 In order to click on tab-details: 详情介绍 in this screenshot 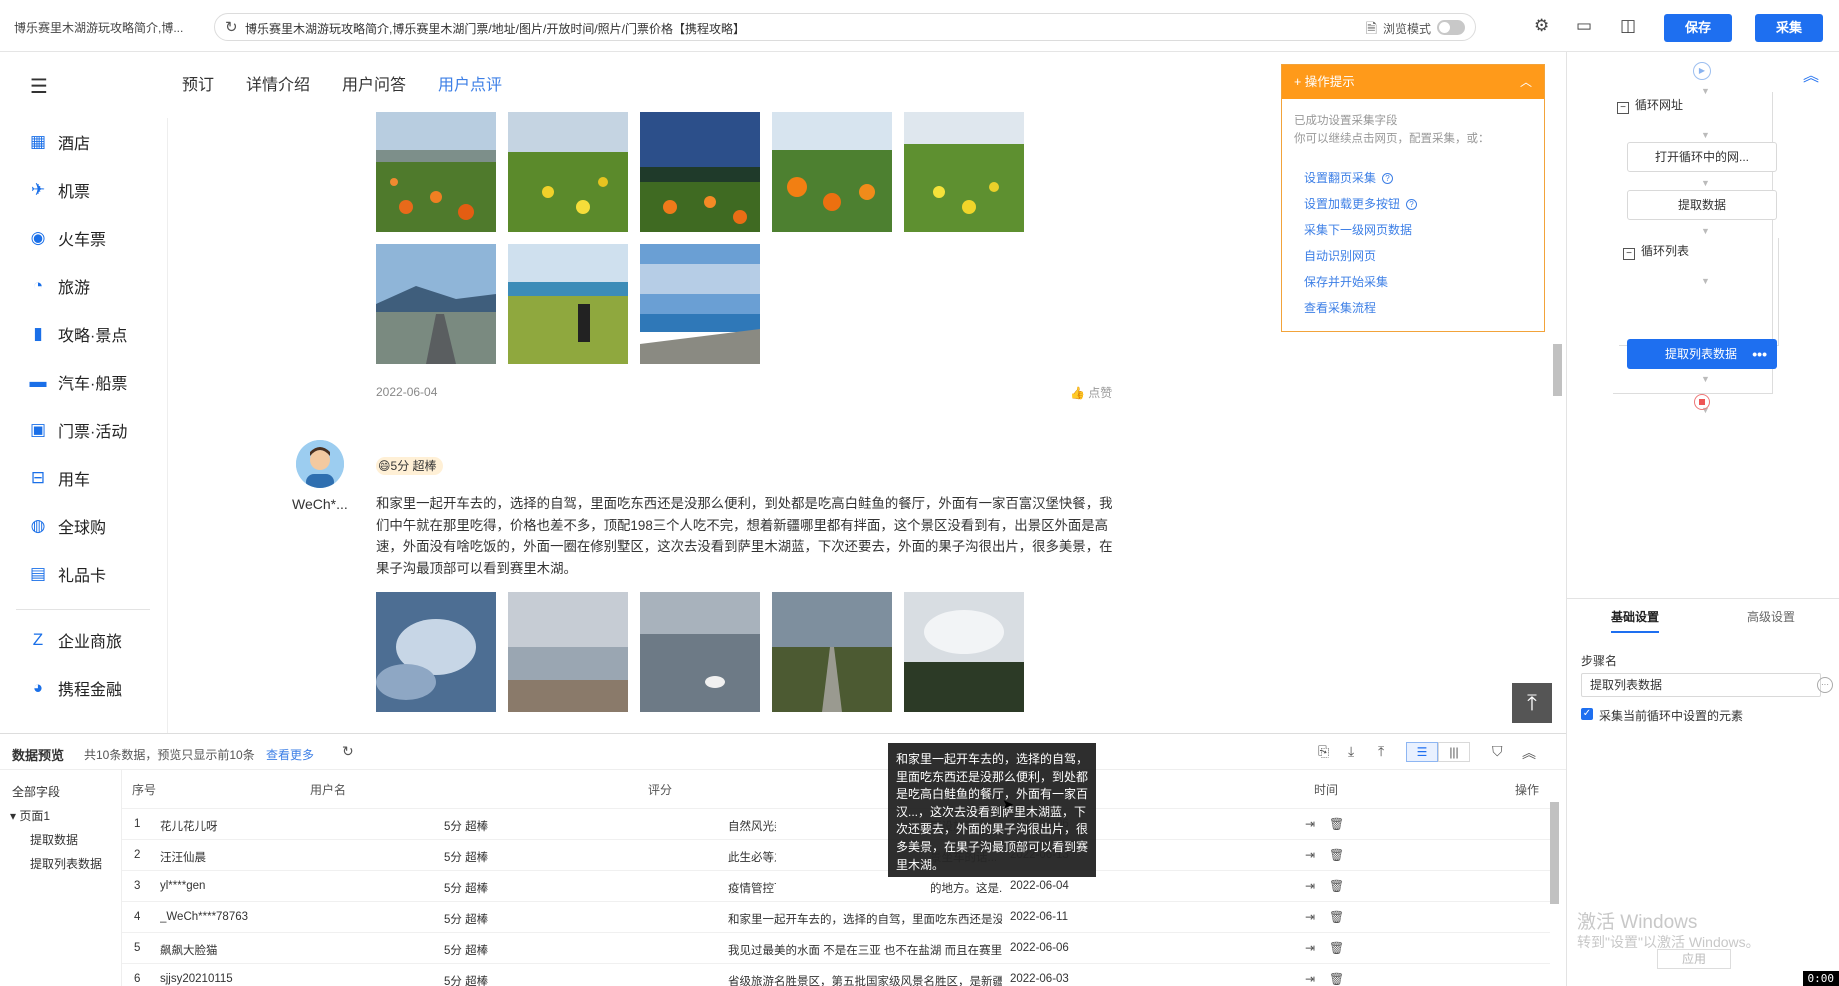, I will do `click(278, 83)`.